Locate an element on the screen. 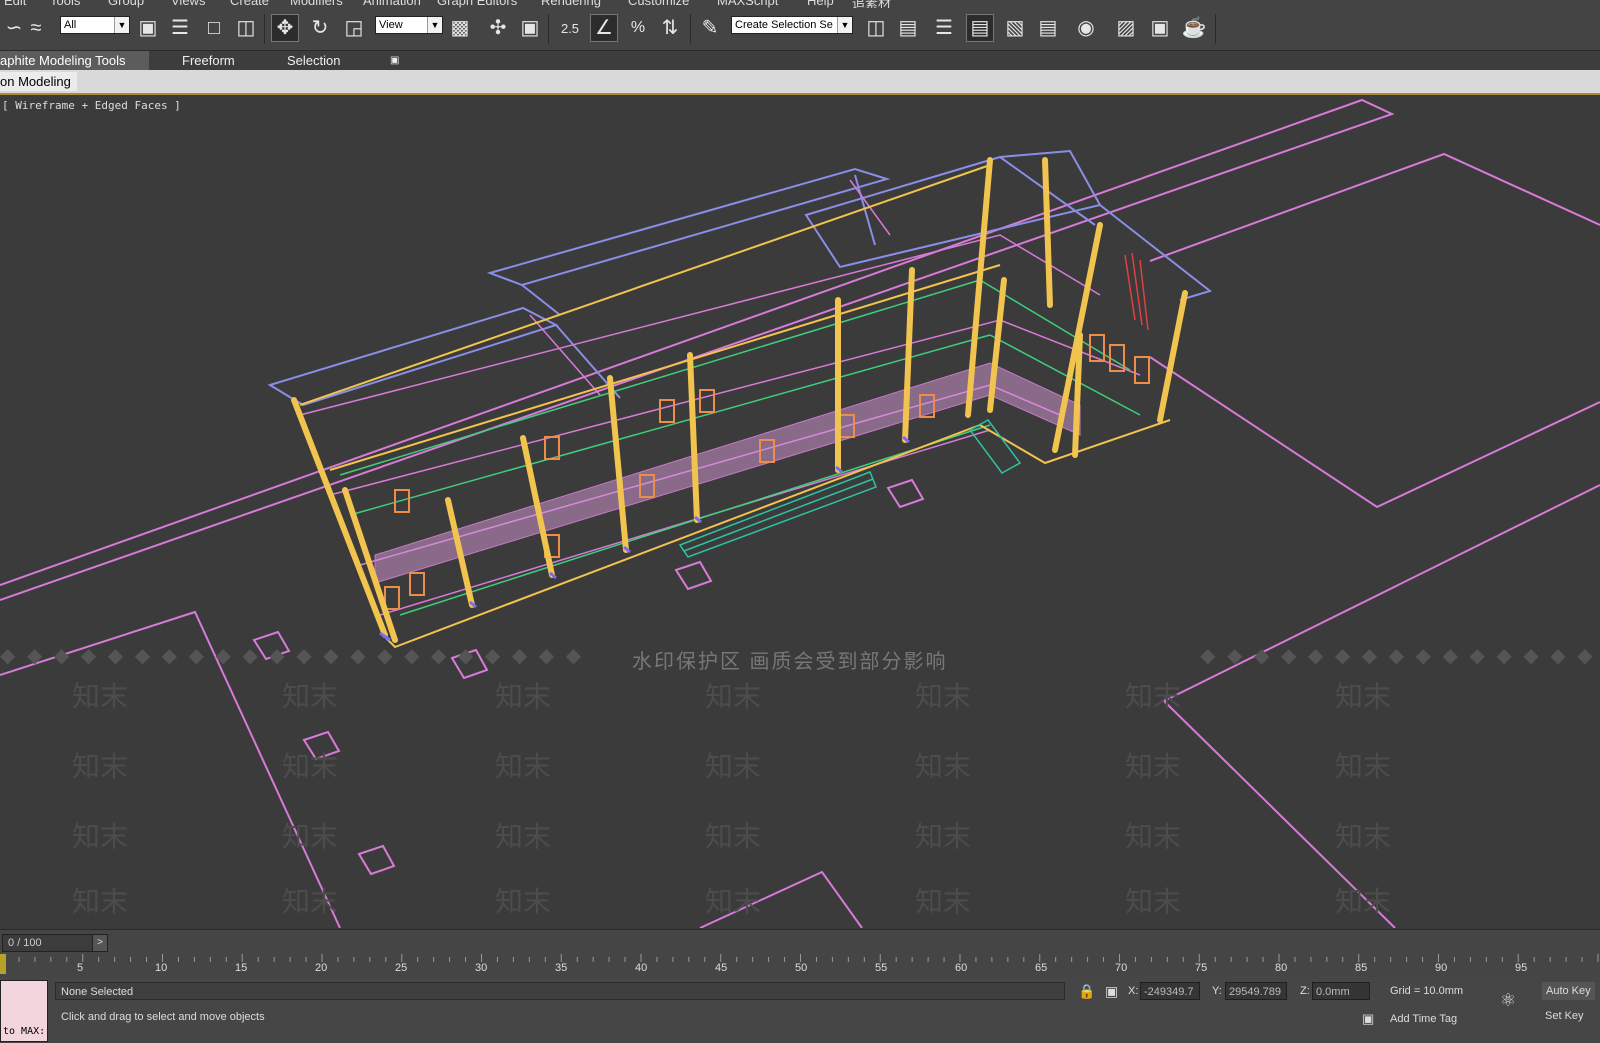 The width and height of the screenshot is (1600, 1043). select-and-rotate-icon: ↻ is located at coordinates (320, 28).